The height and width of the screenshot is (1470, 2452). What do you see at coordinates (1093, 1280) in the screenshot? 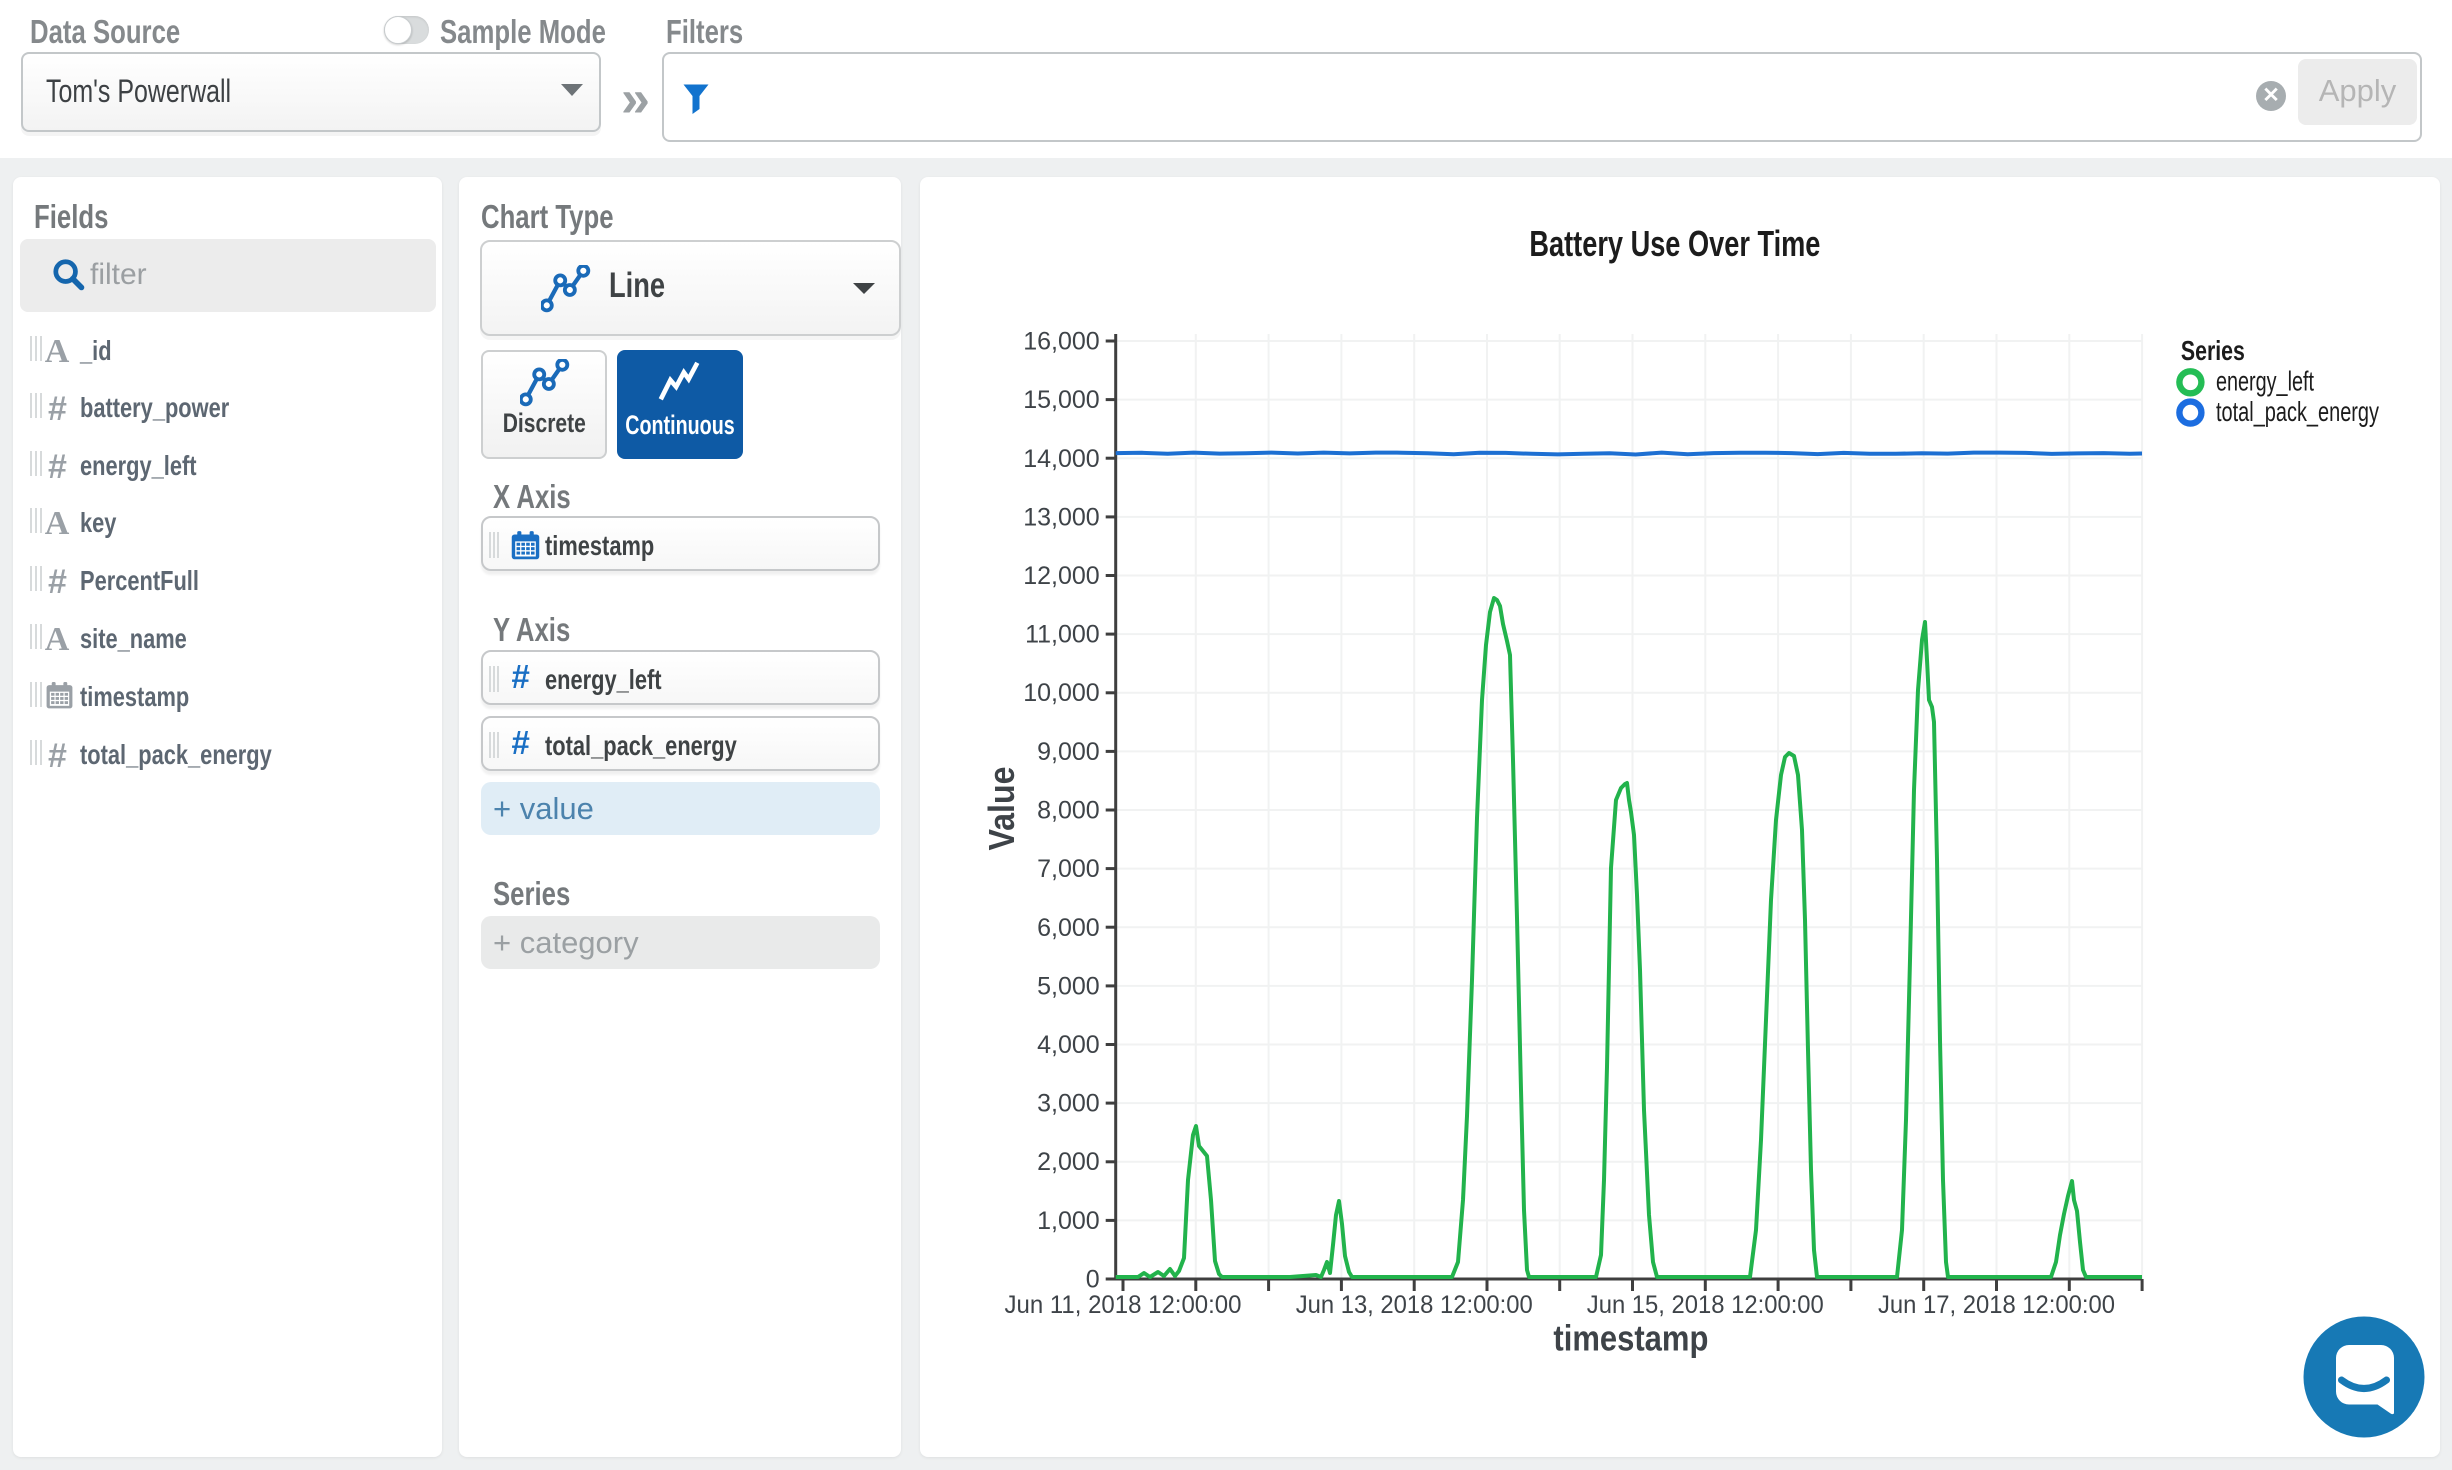
I see `svg-text: 0` at bounding box center [1093, 1280].